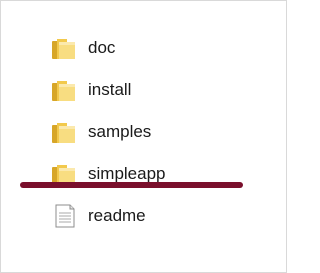 The image size is (320, 273). I want to click on file-name: simpleapp, so click(127, 173).